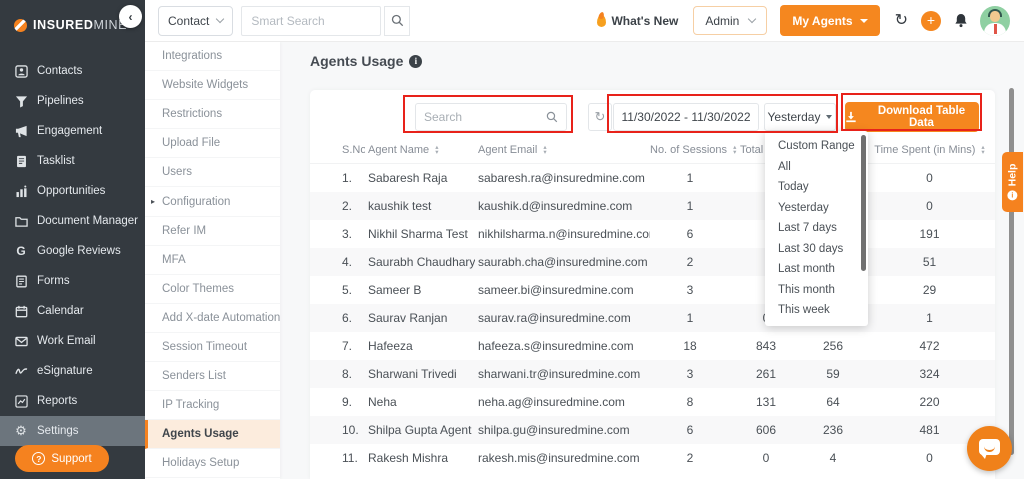  I want to click on period-option-custom-range: Custom Range, so click(816, 146).